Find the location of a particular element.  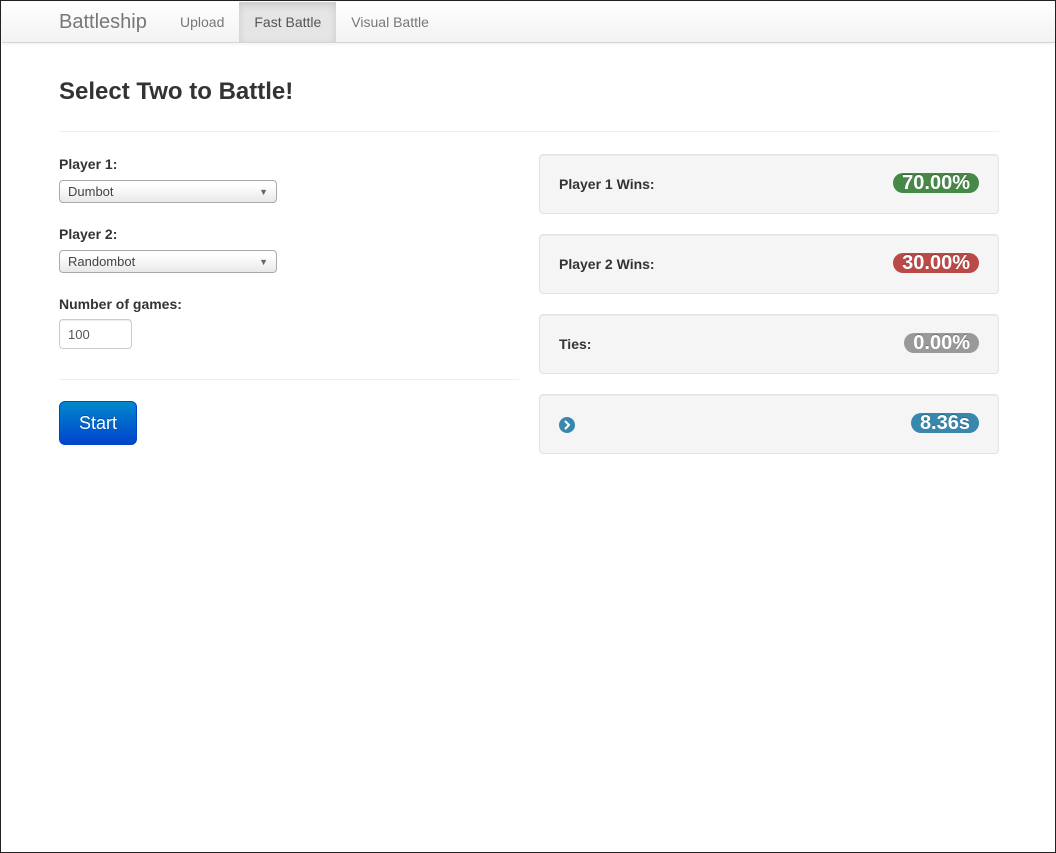

player1-select: Dumbot ▼ is located at coordinates (168, 191).